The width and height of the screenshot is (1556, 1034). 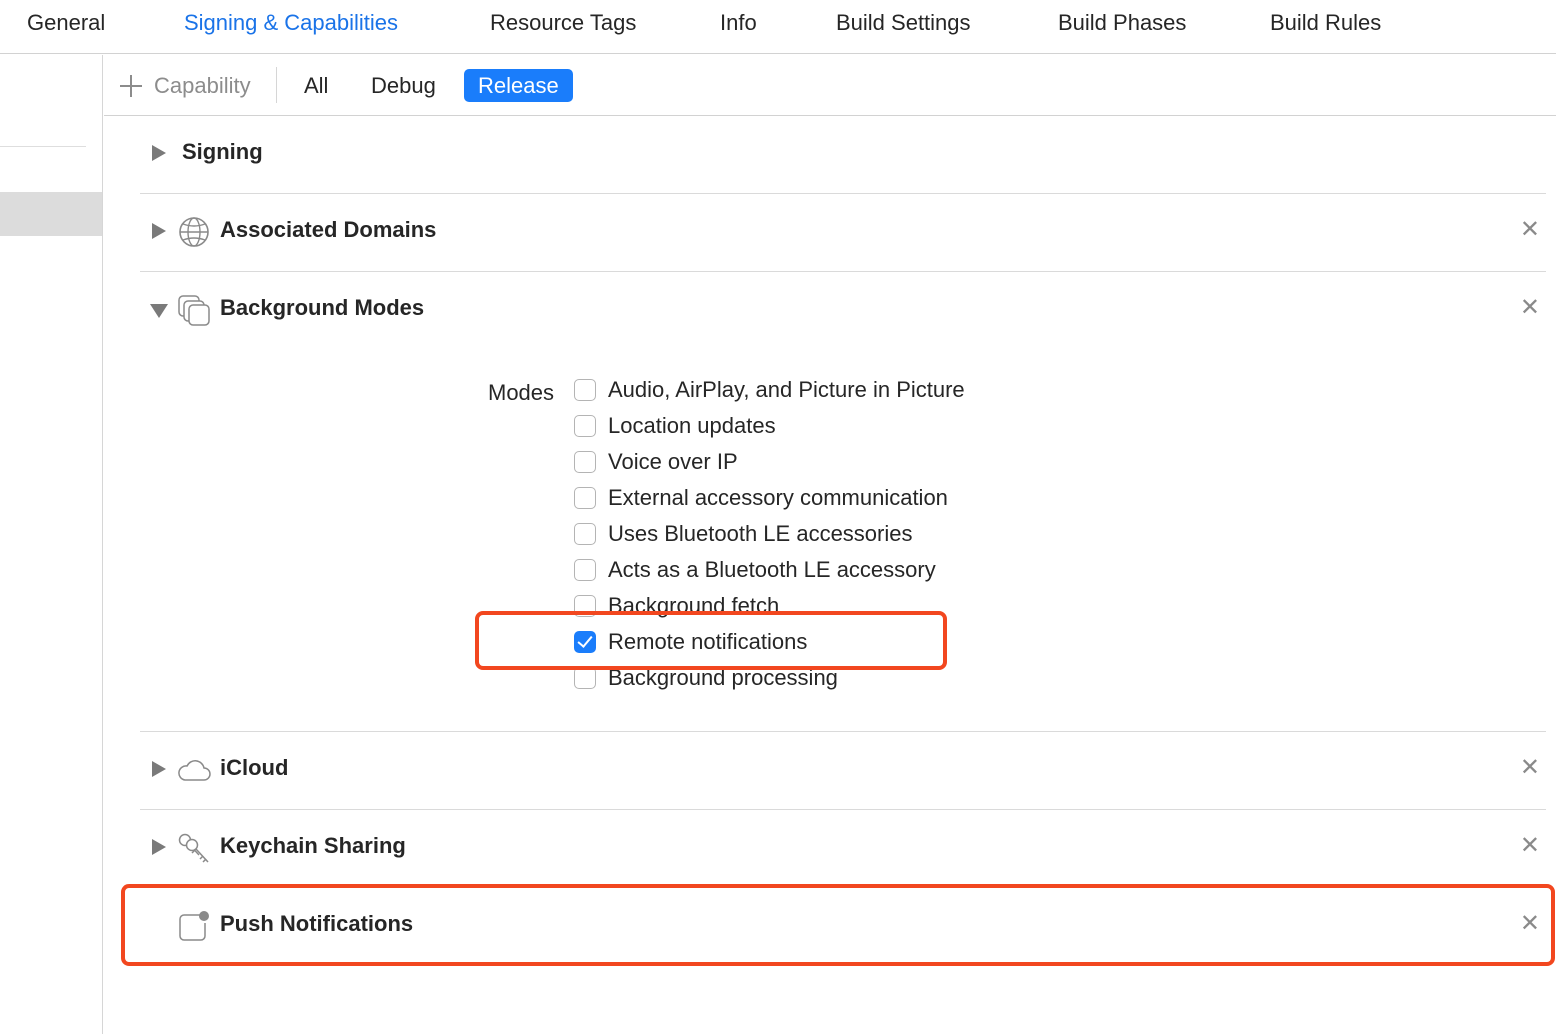 What do you see at coordinates (194, 232) in the screenshot?
I see `globe-icon` at bounding box center [194, 232].